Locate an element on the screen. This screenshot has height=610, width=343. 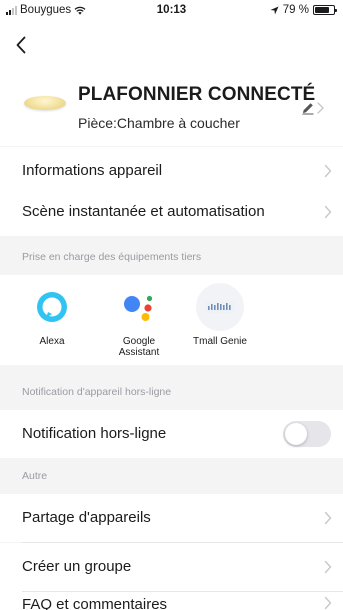
alexa-label: Alexa is located at coordinates (52, 341).